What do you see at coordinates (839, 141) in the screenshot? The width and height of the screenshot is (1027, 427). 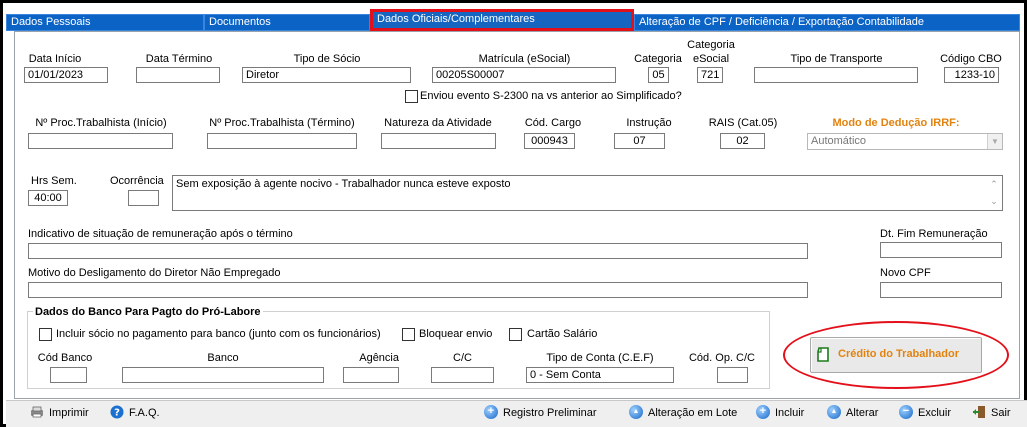 I see `modo-deducao-value: Automático` at bounding box center [839, 141].